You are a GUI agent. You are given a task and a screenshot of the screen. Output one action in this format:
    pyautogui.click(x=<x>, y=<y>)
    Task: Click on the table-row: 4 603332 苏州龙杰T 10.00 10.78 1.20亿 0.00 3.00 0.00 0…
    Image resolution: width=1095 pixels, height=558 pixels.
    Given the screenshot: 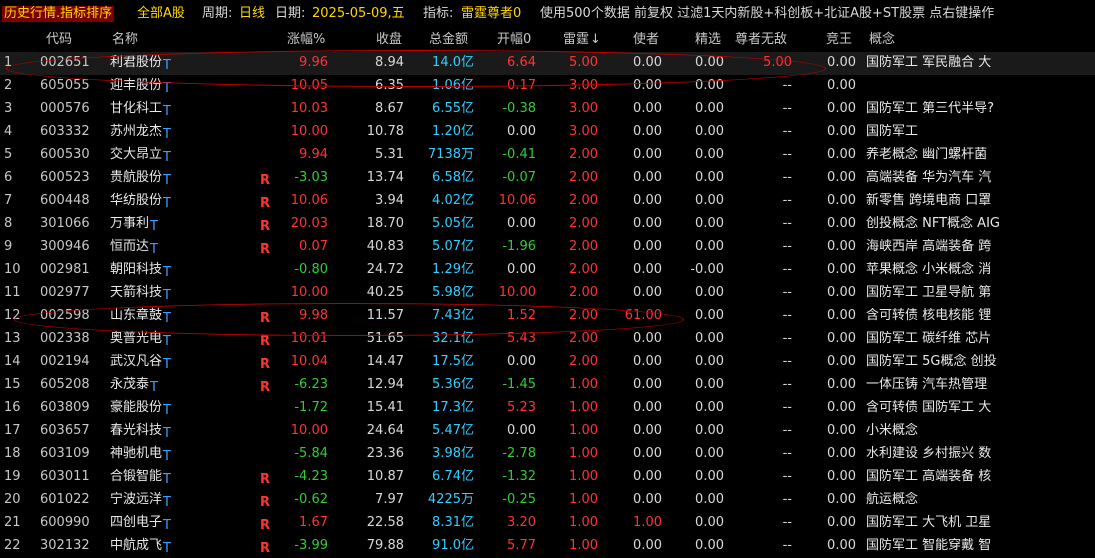 What is the action you would take?
    pyautogui.click(x=547, y=132)
    